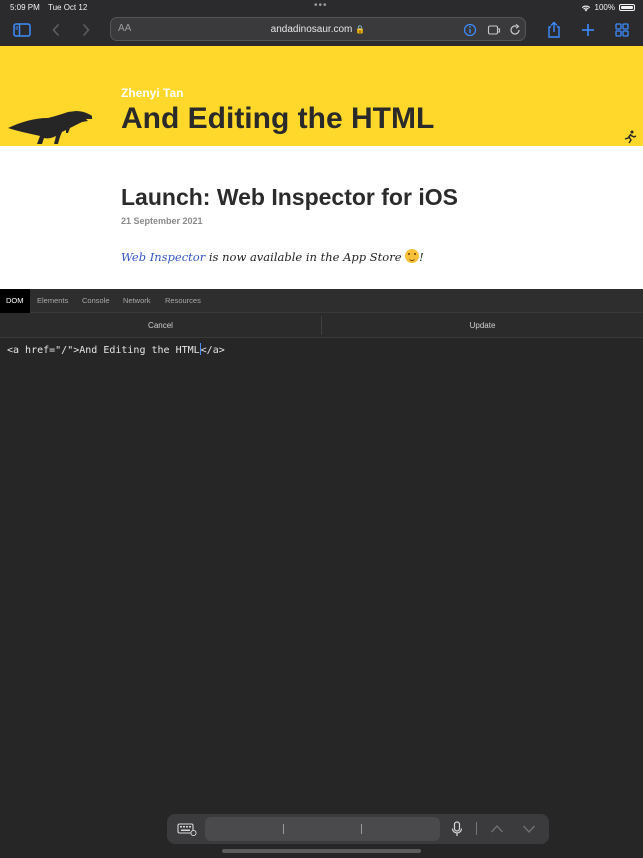 The height and width of the screenshot is (858, 643). Describe the element at coordinates (96, 301) in the screenshot. I see `tab-console: Console` at that location.